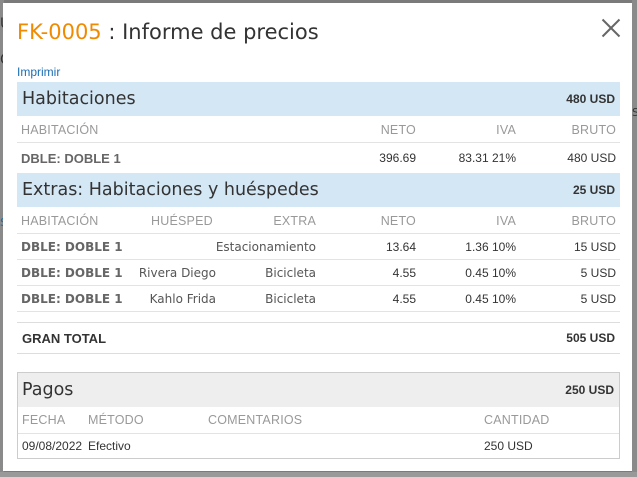 The width and height of the screenshot is (637, 477). Describe the element at coordinates (79, 99) in the screenshot. I see `rooms-section-title: Habitaciones` at that location.